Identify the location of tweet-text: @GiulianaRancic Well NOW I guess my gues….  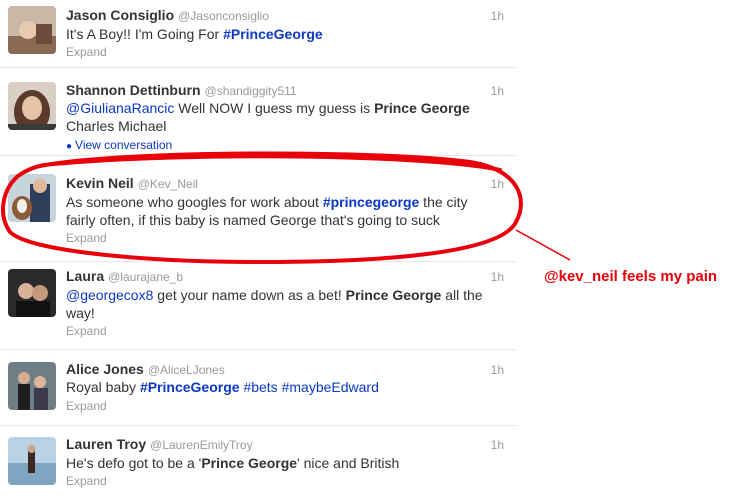
(268, 117).